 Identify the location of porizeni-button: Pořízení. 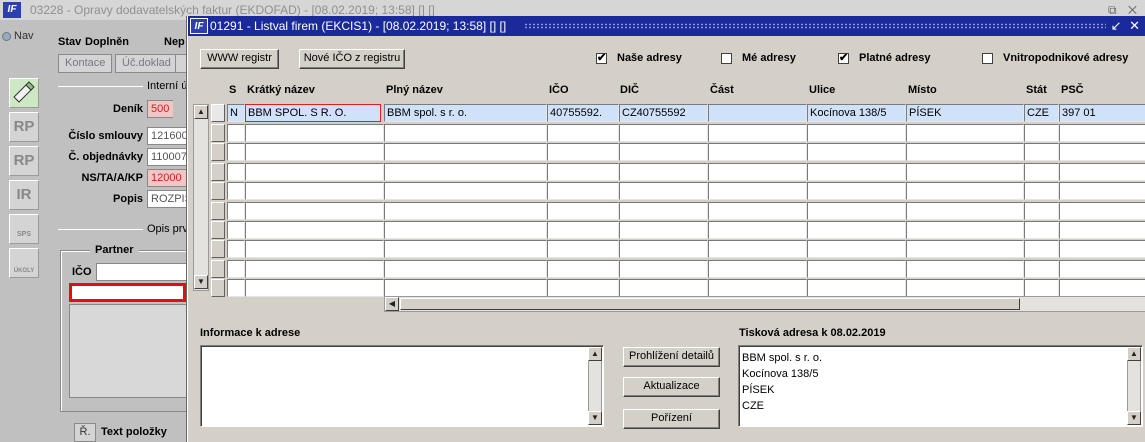
(671, 419).